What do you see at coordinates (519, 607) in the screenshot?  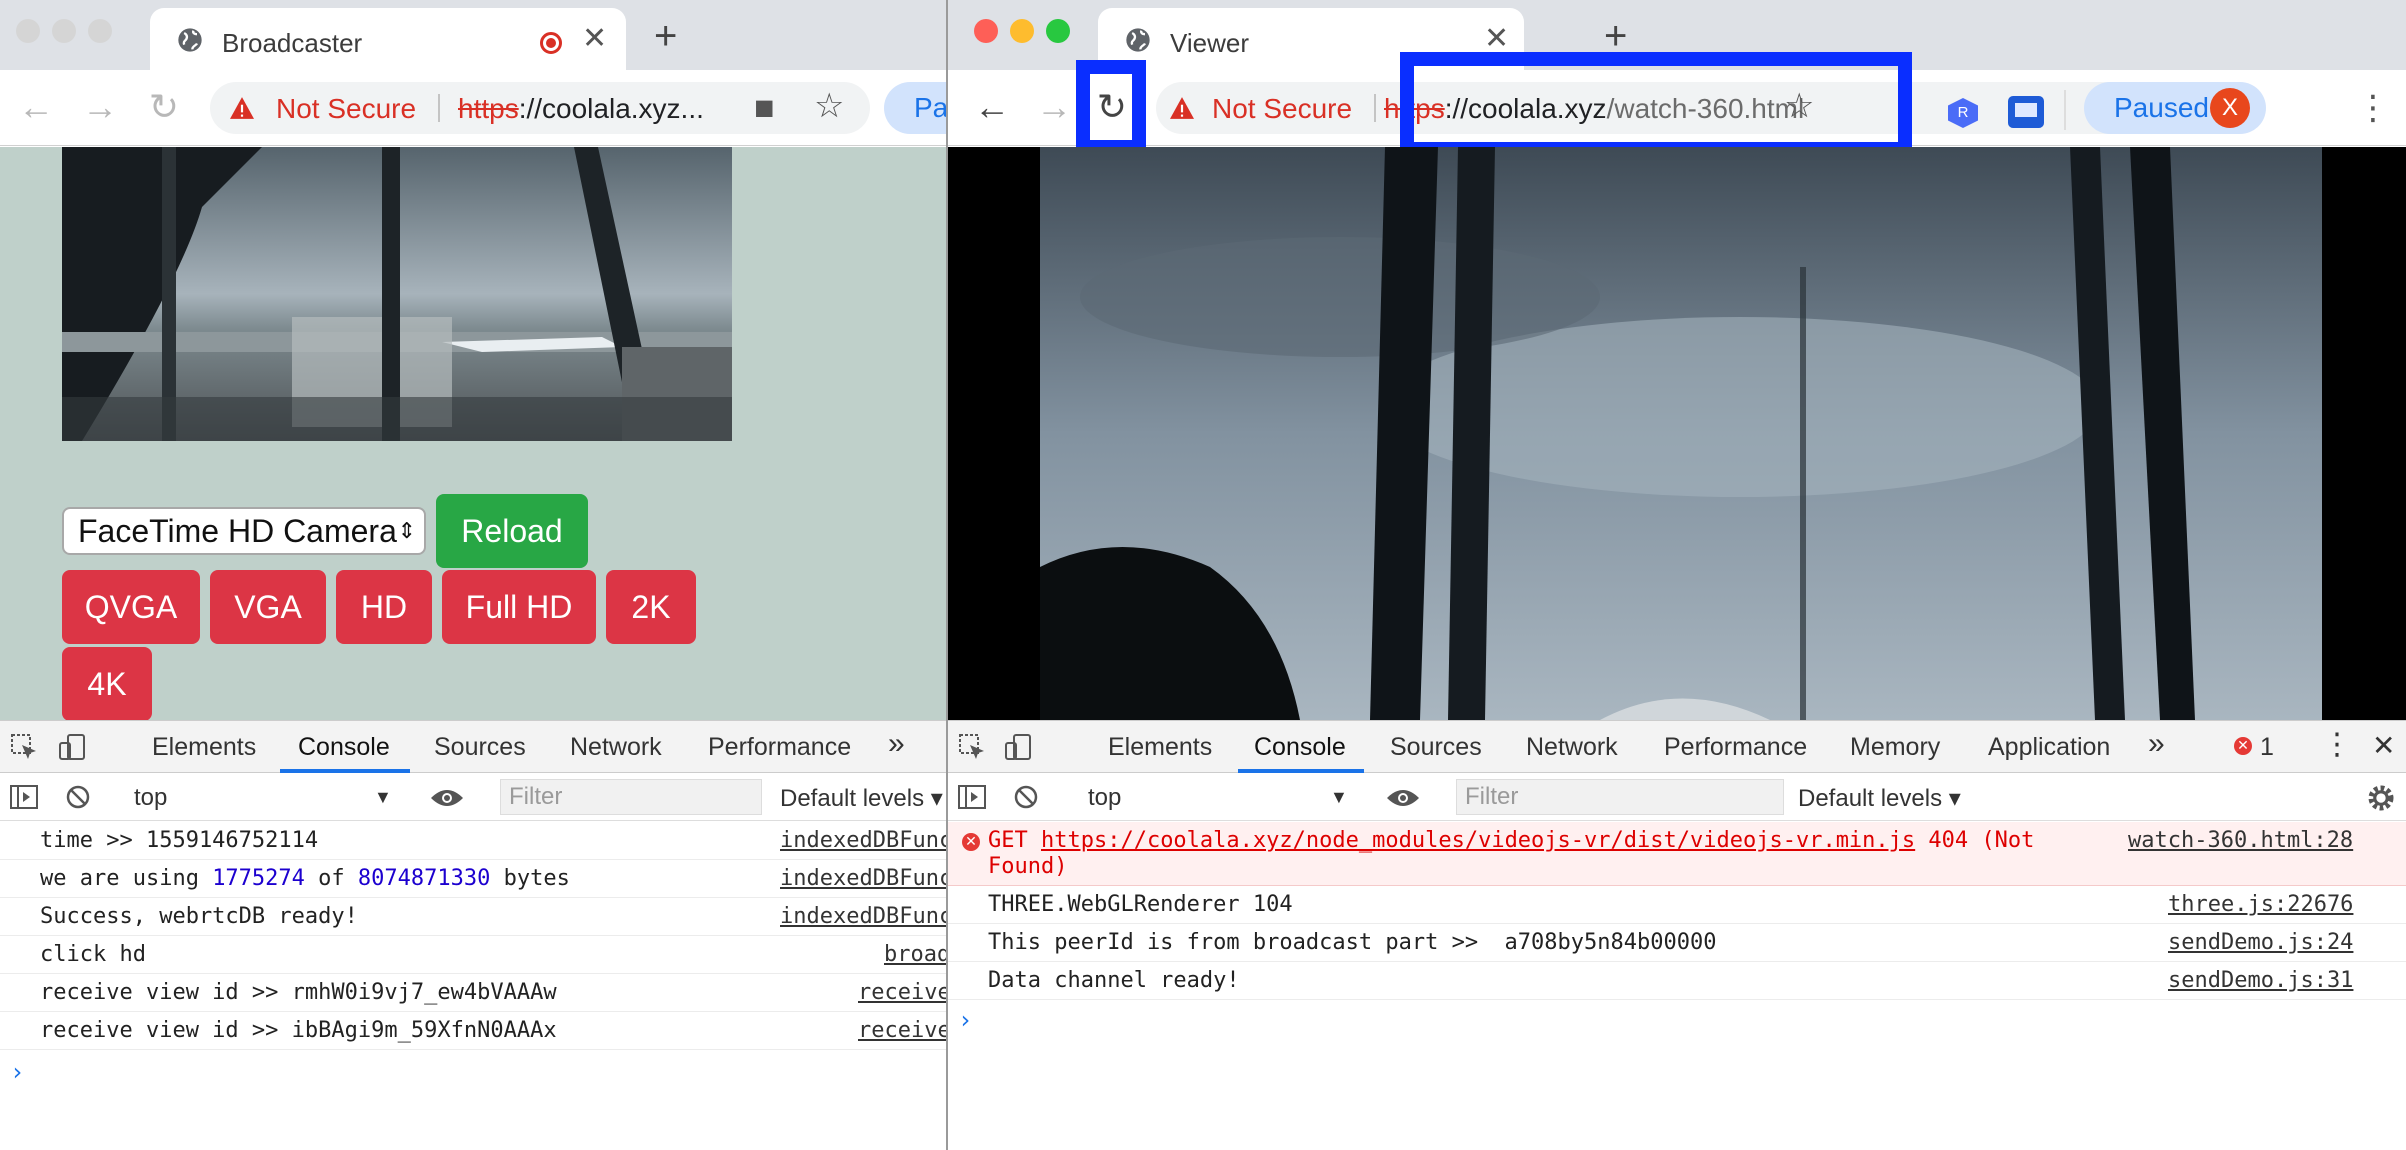 I see `full-hd-button: Full HD` at bounding box center [519, 607].